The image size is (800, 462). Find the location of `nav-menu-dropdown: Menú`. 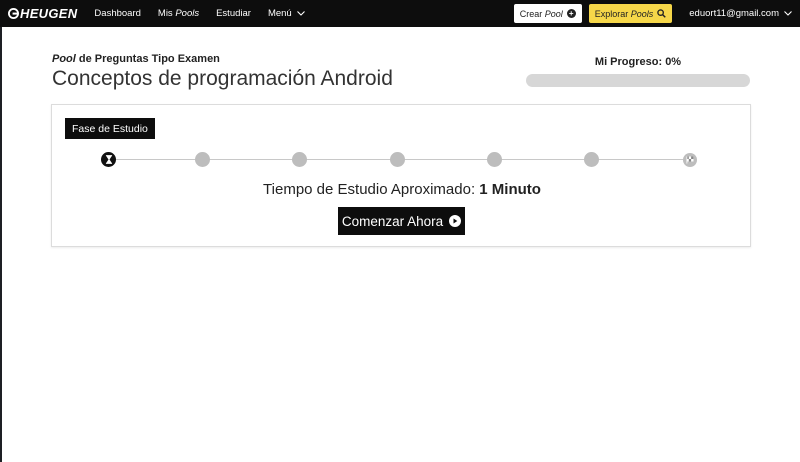

nav-menu-dropdown: Menú is located at coordinates (286, 13).